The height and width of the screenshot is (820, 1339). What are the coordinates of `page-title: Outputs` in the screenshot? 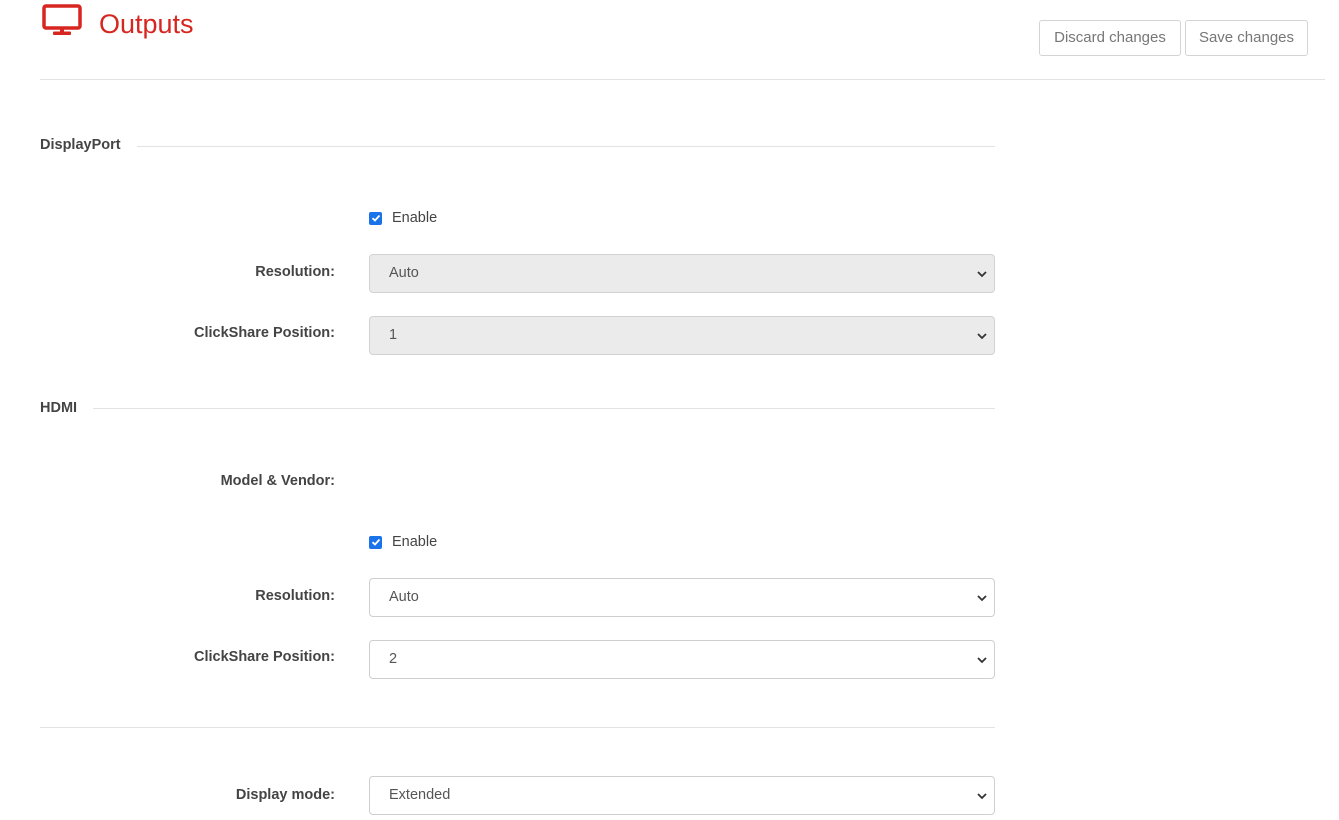 It's located at (146, 24).